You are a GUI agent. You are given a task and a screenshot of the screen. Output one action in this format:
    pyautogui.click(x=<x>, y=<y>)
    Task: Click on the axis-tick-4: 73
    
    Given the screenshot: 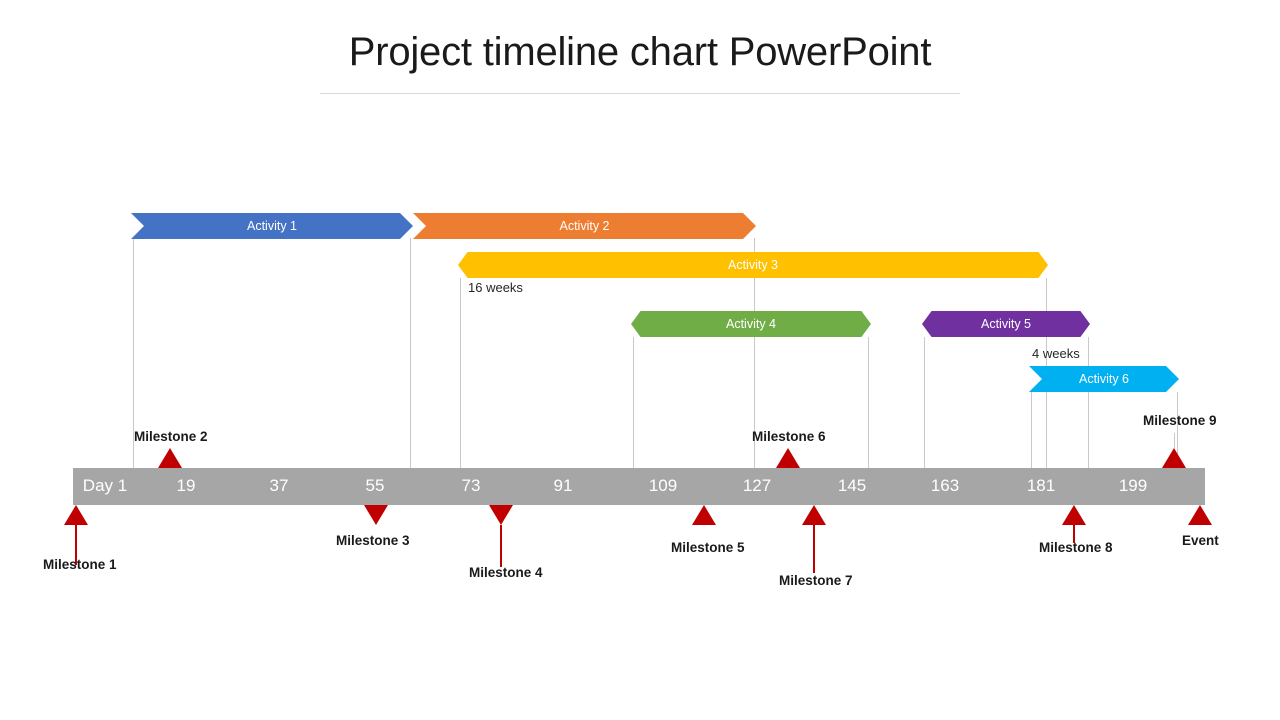 What is the action you would take?
    pyautogui.click(x=471, y=485)
    